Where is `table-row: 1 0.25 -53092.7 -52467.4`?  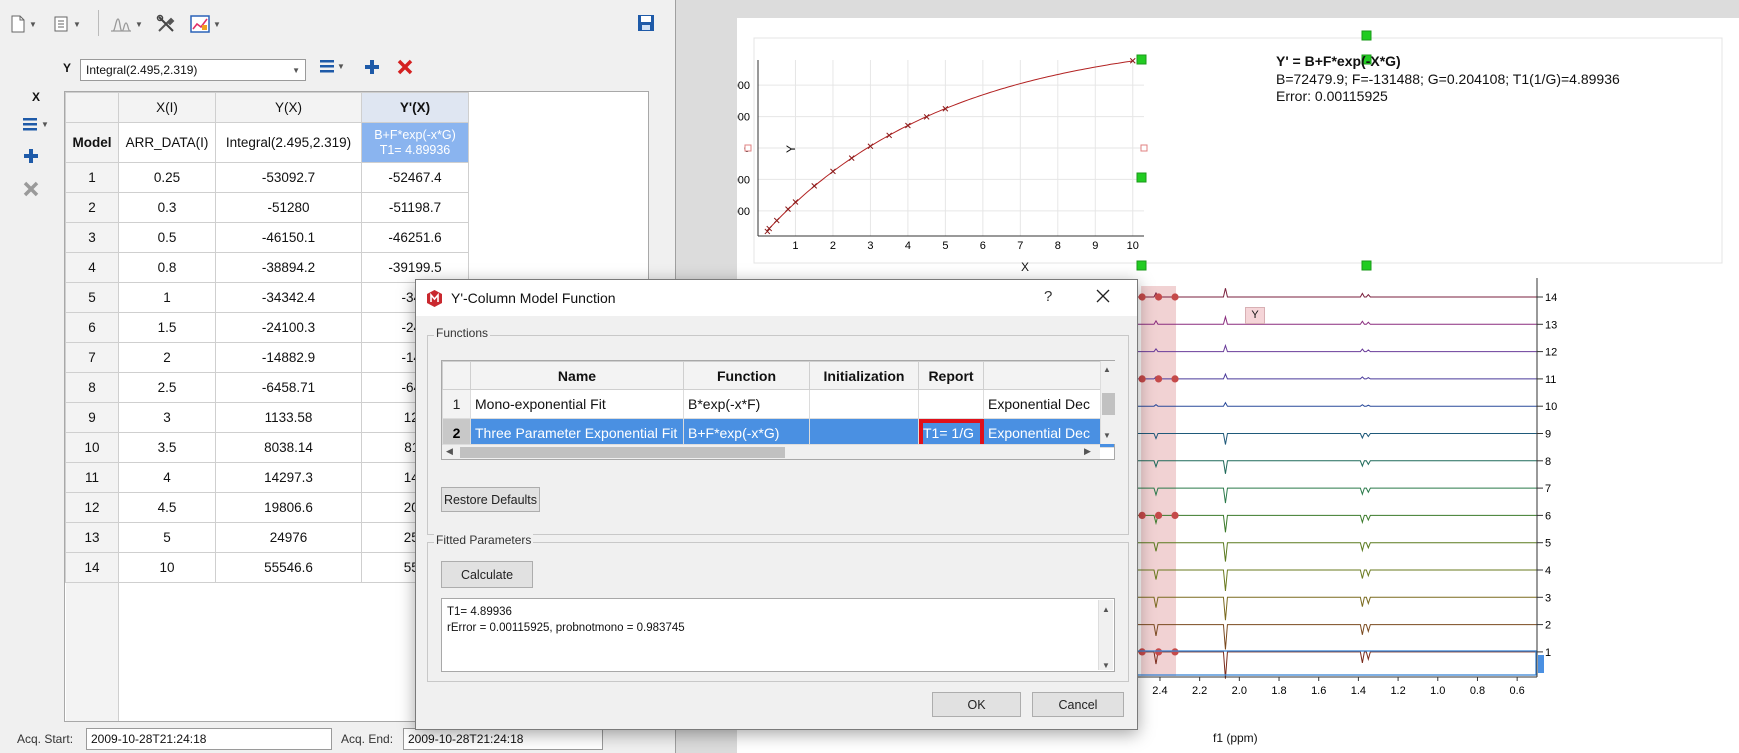
table-row: 1 0.25 -53092.7 -52467.4 is located at coordinates (267, 177).